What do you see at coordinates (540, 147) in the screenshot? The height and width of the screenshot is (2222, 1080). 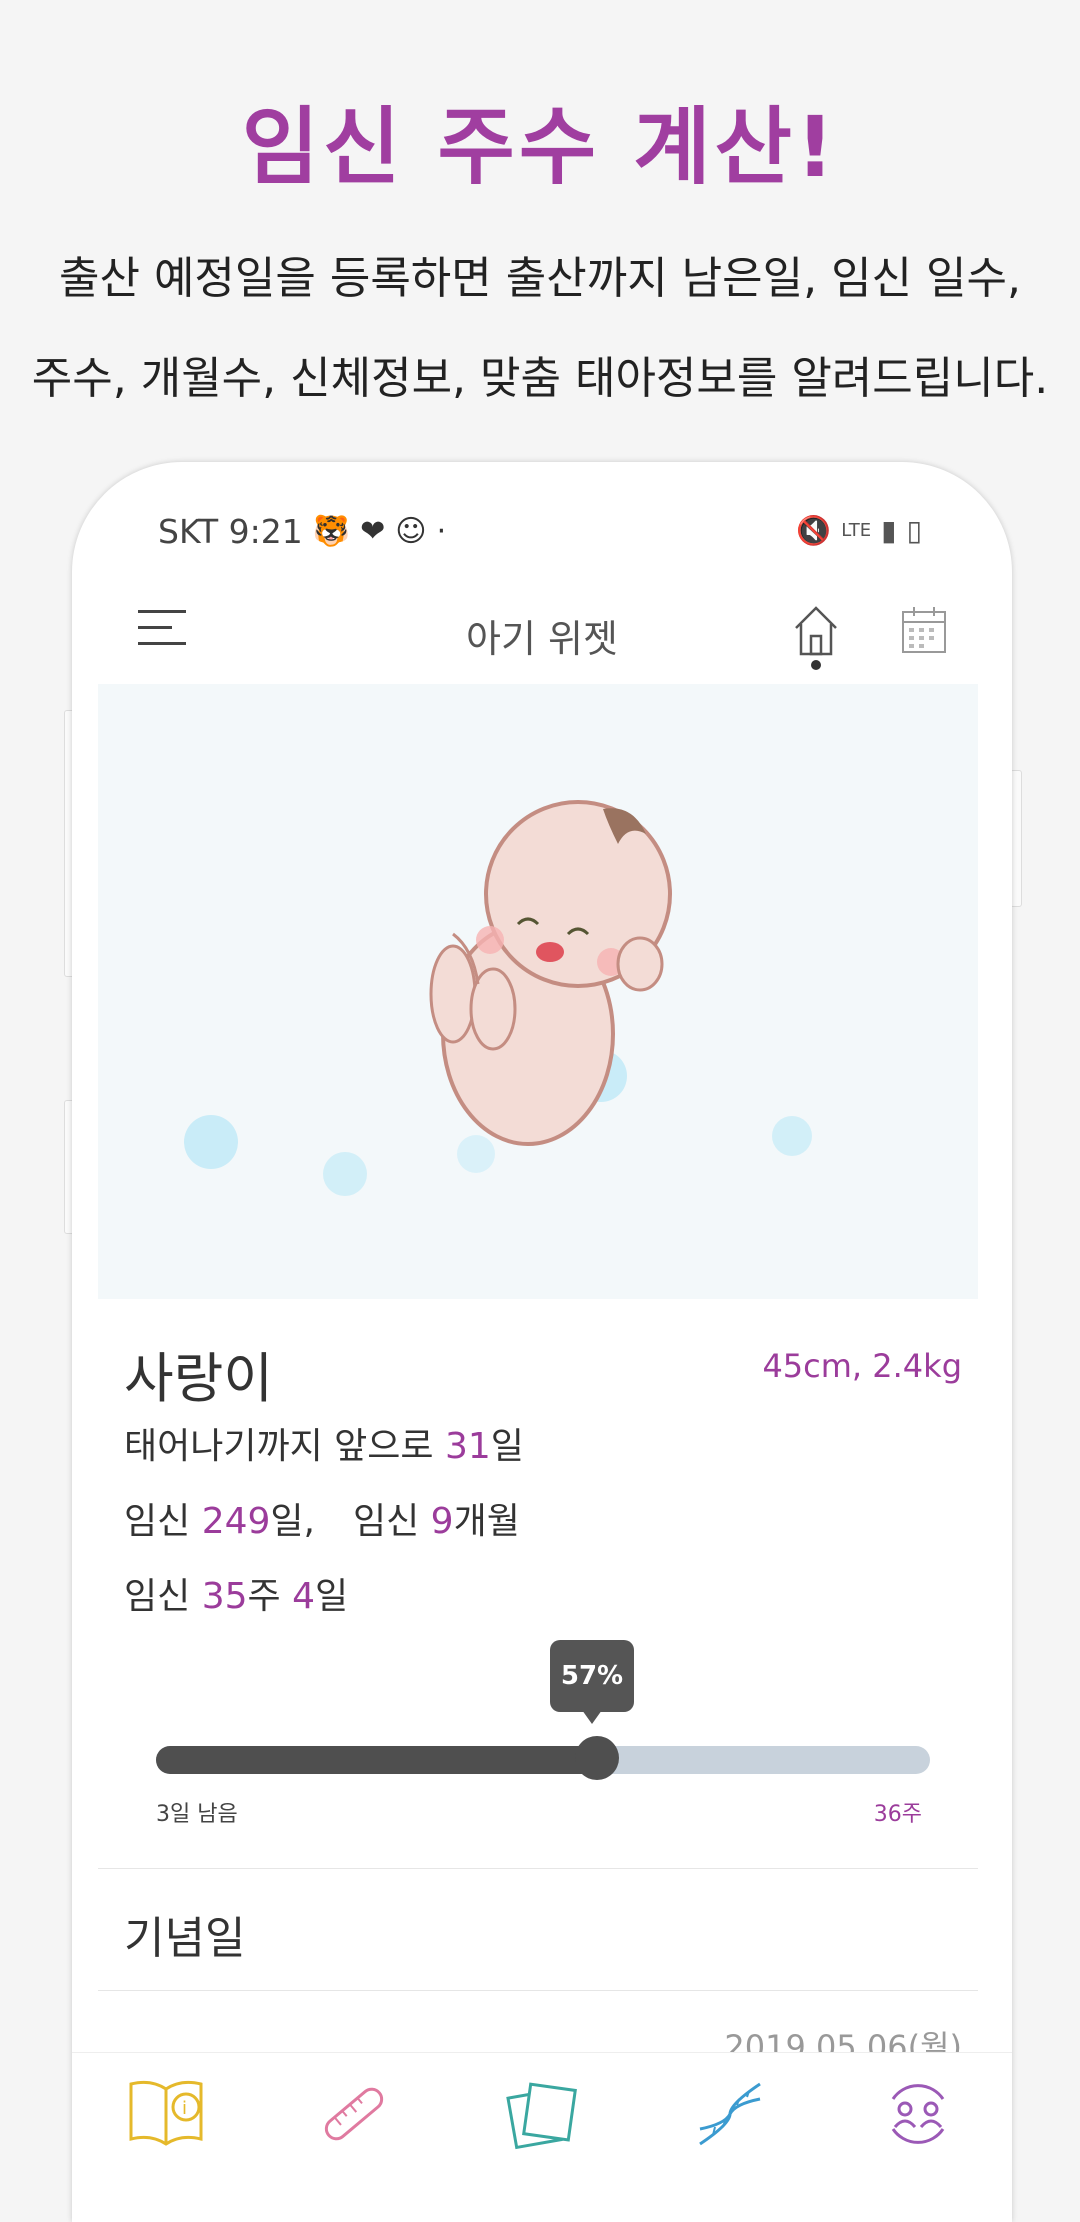 I see `promo-headline: 임신 주수 계산!` at bounding box center [540, 147].